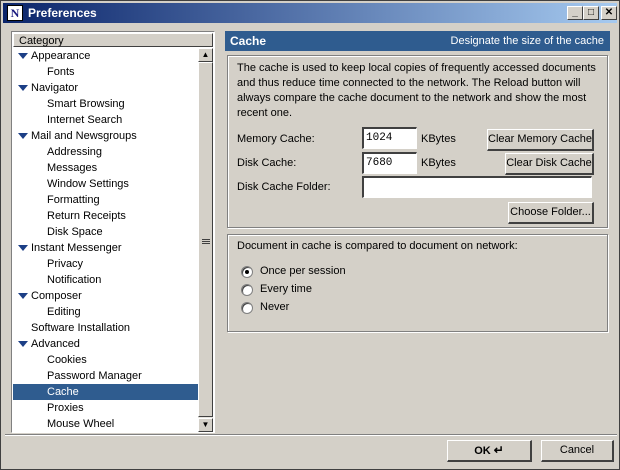 Image resolution: width=620 pixels, height=470 pixels. I want to click on disk-cache-folder-input, so click(477, 187).